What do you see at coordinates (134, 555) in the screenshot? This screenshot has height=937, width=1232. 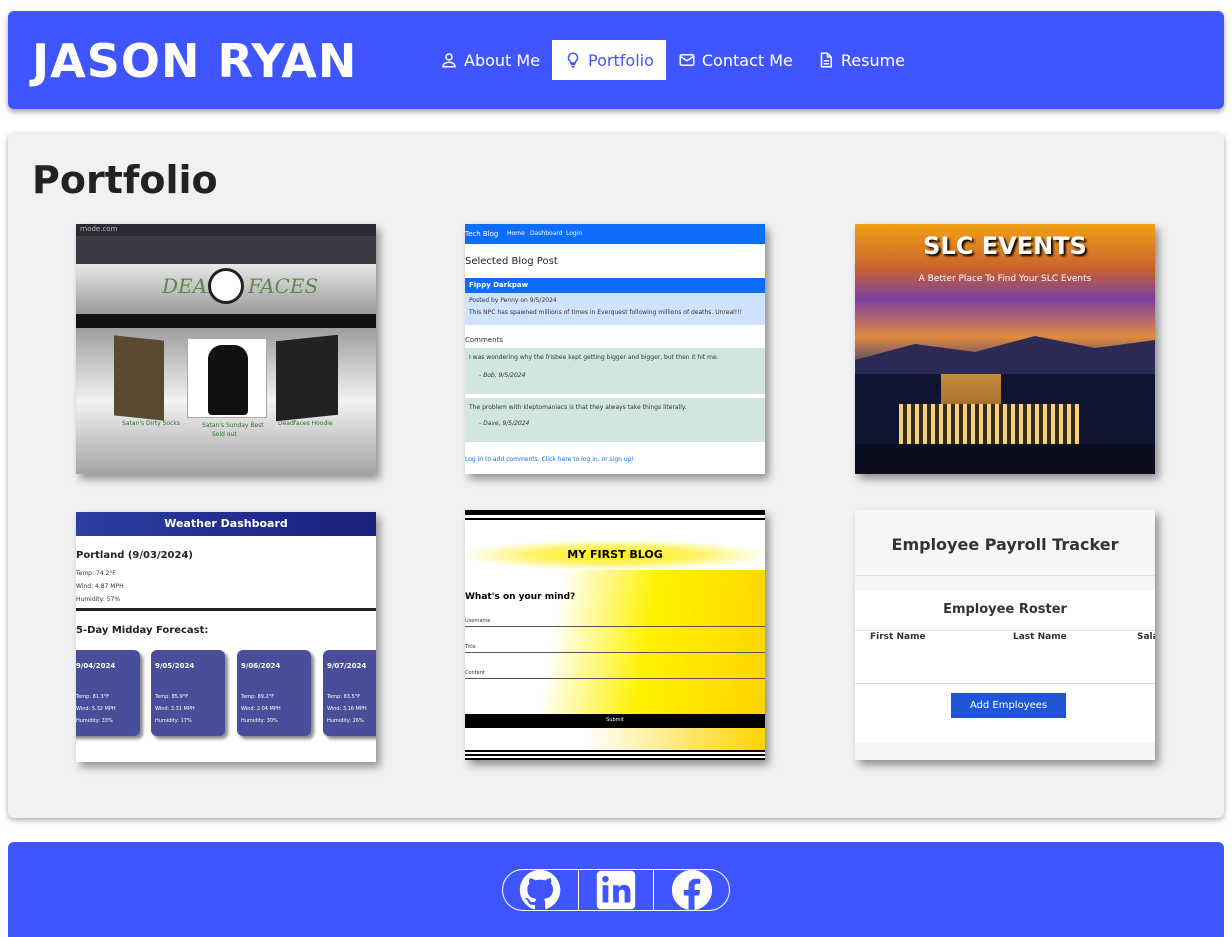 I see `weather-city: Portland (9/03/2024)` at bounding box center [134, 555].